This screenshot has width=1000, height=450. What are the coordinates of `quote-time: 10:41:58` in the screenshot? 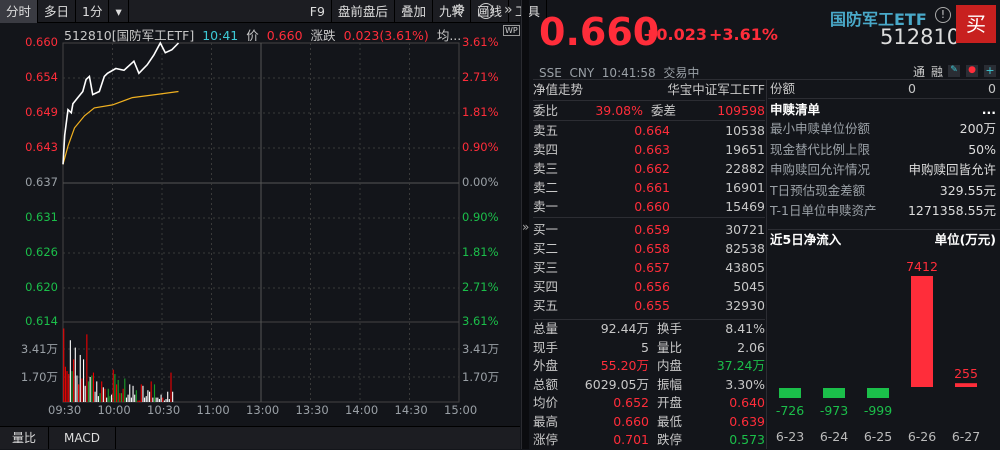 It's located at (628, 73).